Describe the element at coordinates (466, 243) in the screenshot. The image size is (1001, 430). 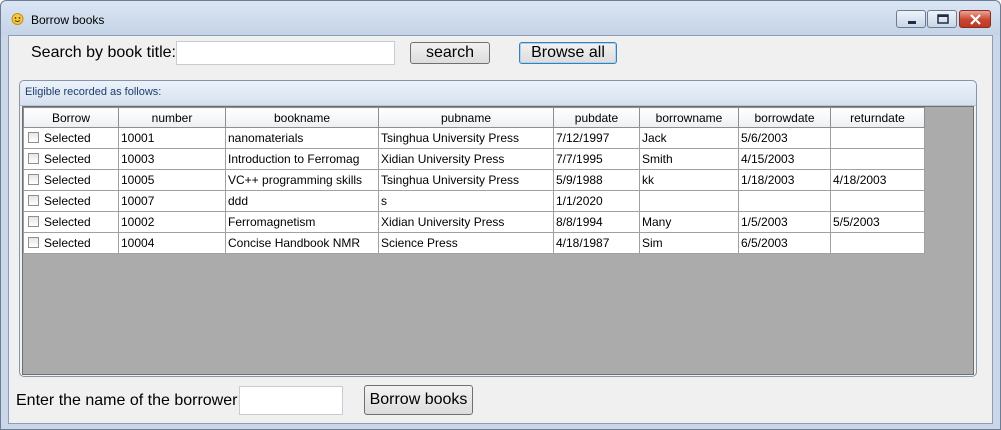
I see `pubname-cell: Science Press` at that location.